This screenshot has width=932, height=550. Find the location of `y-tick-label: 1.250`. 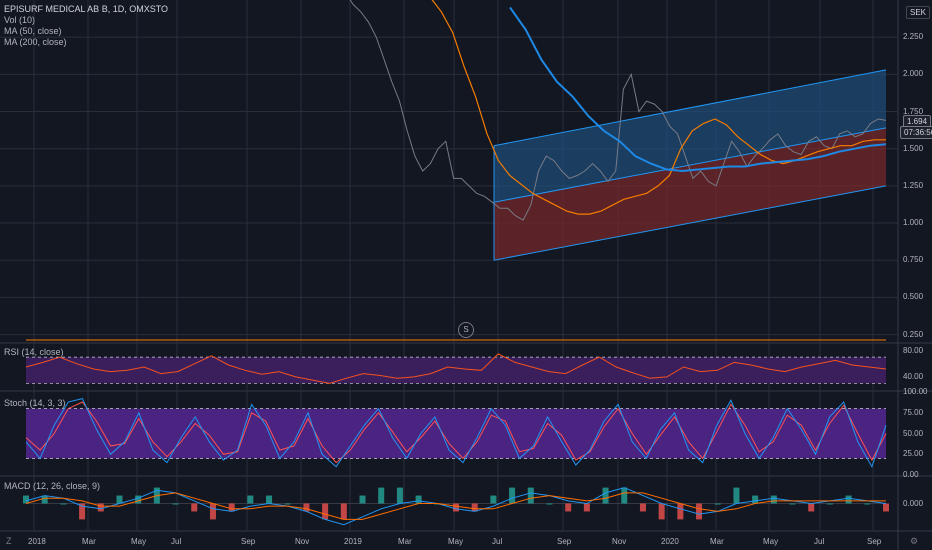

y-tick-label: 1.250 is located at coordinates (913, 185).